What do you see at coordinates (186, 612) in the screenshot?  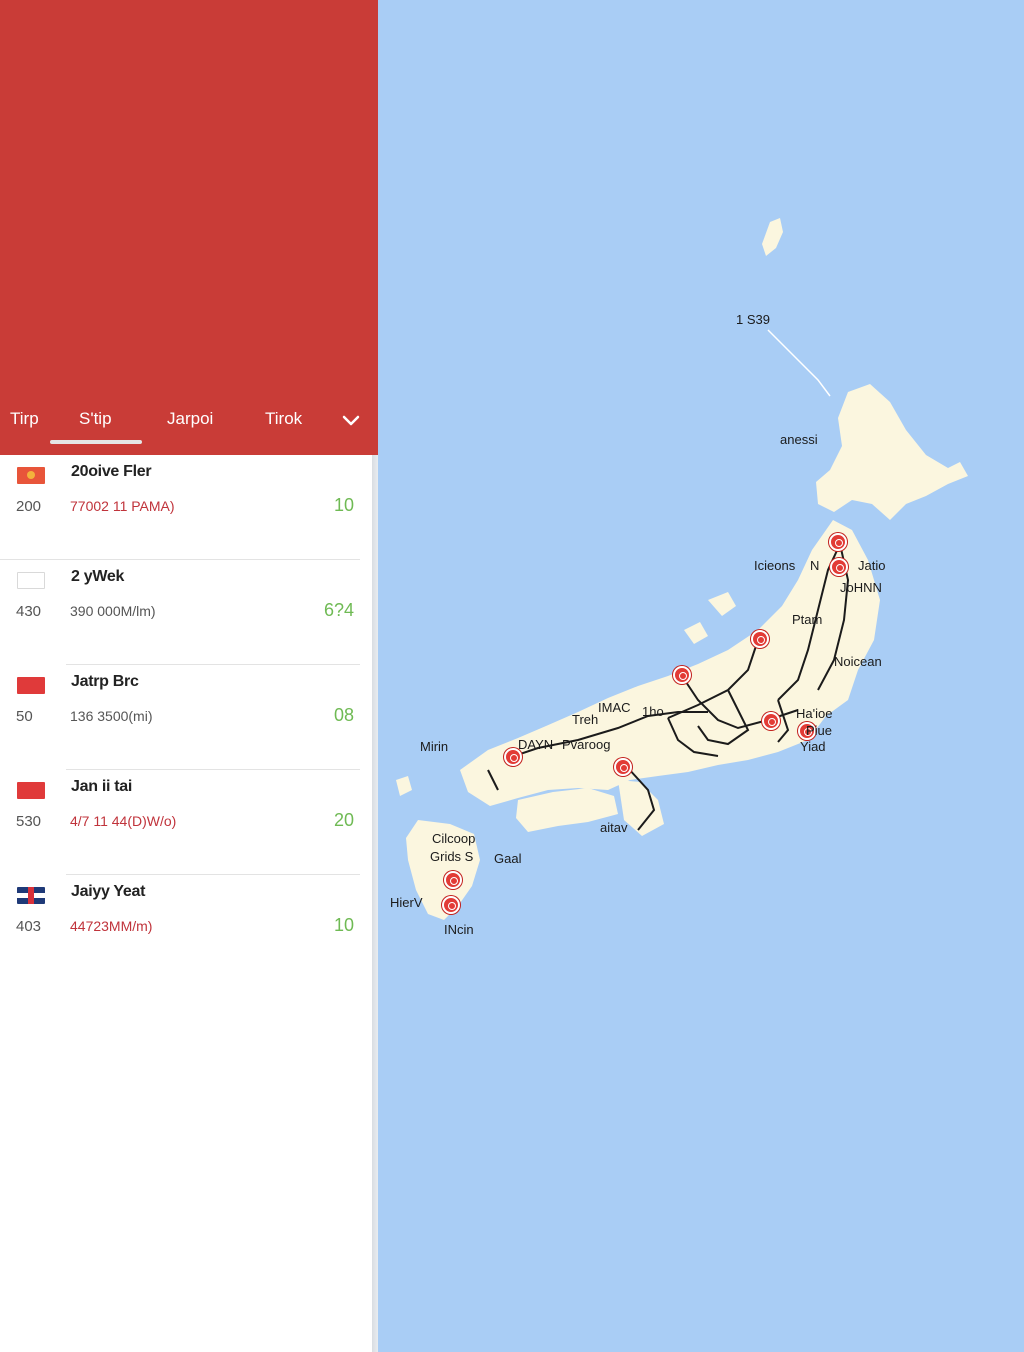 I see `list-item: 2 yWek 430 390 000M/lm) 6?4` at bounding box center [186, 612].